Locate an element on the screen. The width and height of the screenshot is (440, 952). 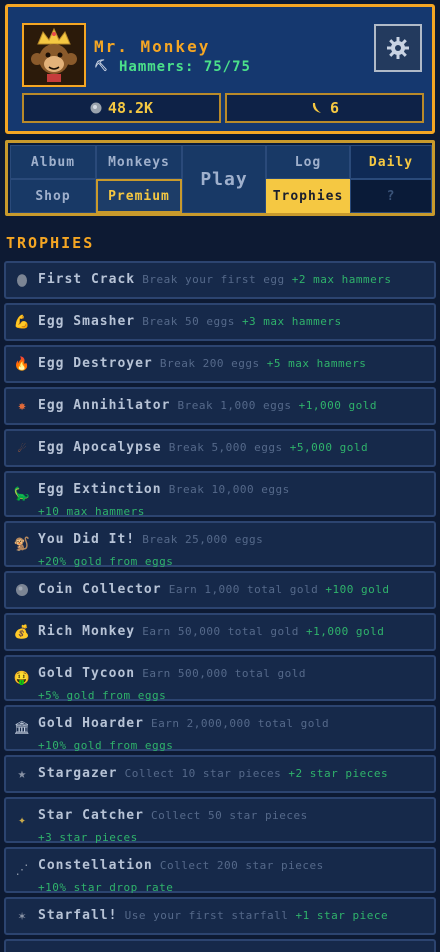
fire-icon: 🔥 is located at coordinates (22, 364).